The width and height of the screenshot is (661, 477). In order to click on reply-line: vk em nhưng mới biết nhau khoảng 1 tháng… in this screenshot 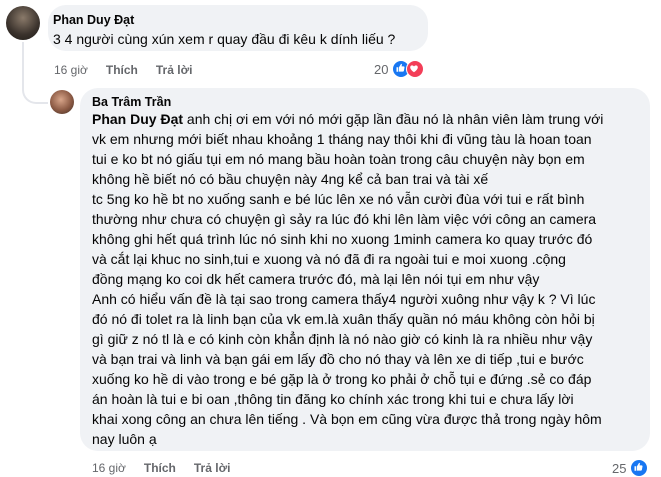, I will do `click(342, 139)`.